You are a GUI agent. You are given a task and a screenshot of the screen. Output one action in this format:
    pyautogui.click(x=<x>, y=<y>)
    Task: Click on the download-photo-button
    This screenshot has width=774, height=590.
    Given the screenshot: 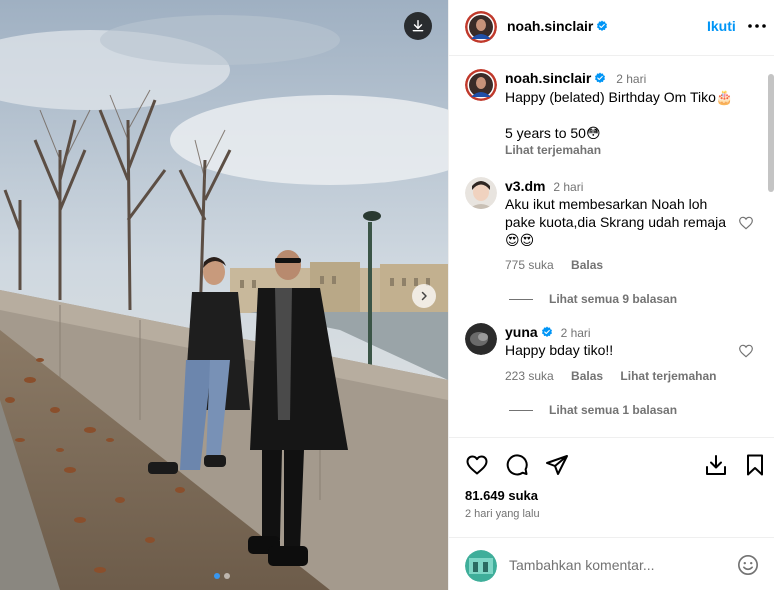 What is the action you would take?
    pyautogui.click(x=418, y=26)
    